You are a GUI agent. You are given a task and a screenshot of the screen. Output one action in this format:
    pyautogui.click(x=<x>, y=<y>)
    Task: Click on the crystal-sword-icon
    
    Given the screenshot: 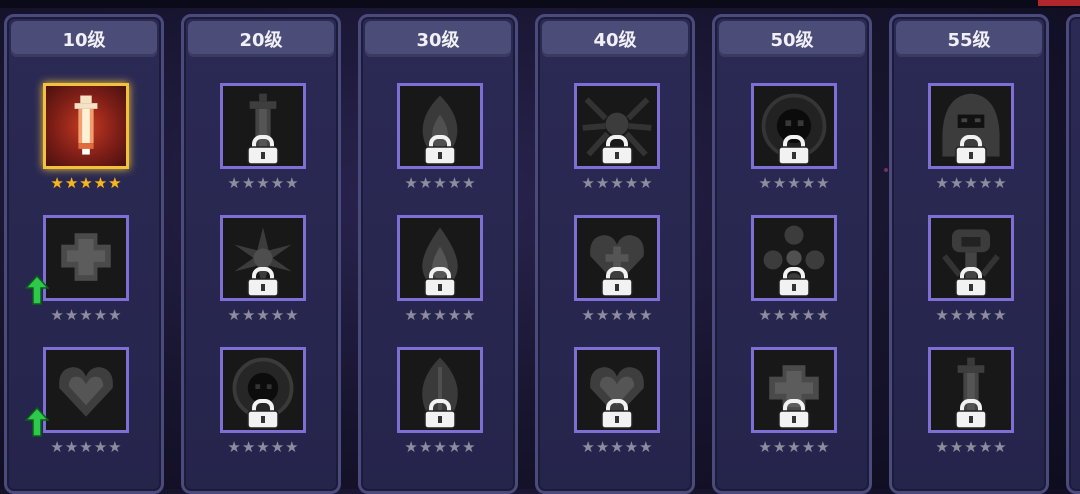 What is the action you would take?
    pyautogui.click(x=86, y=125)
    